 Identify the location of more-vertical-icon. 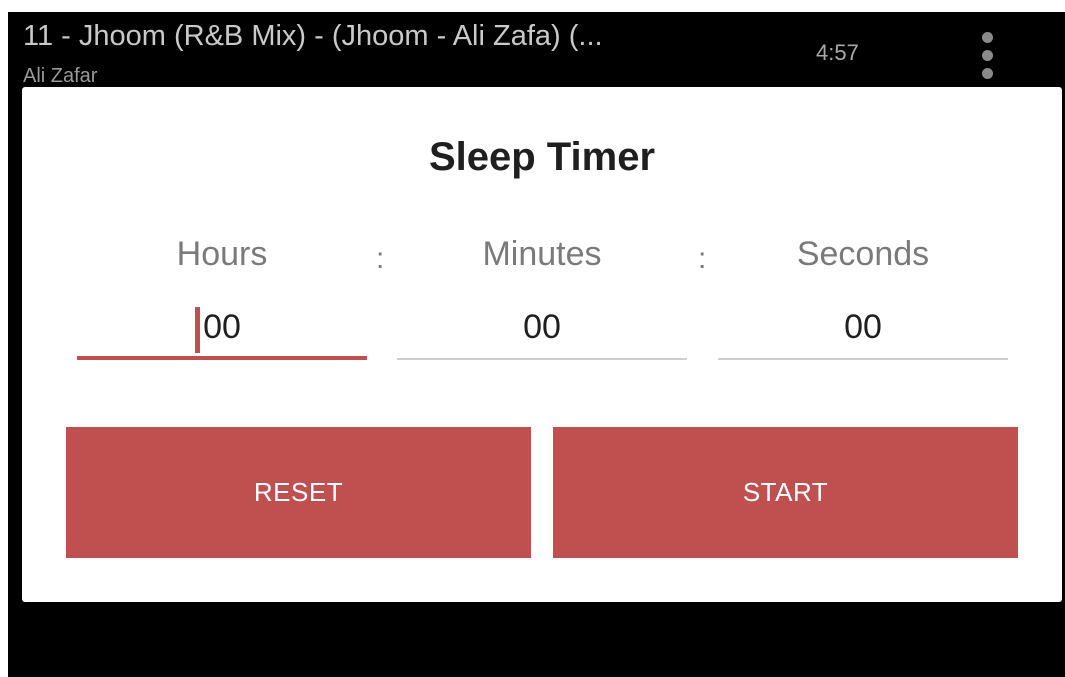
(988, 56).